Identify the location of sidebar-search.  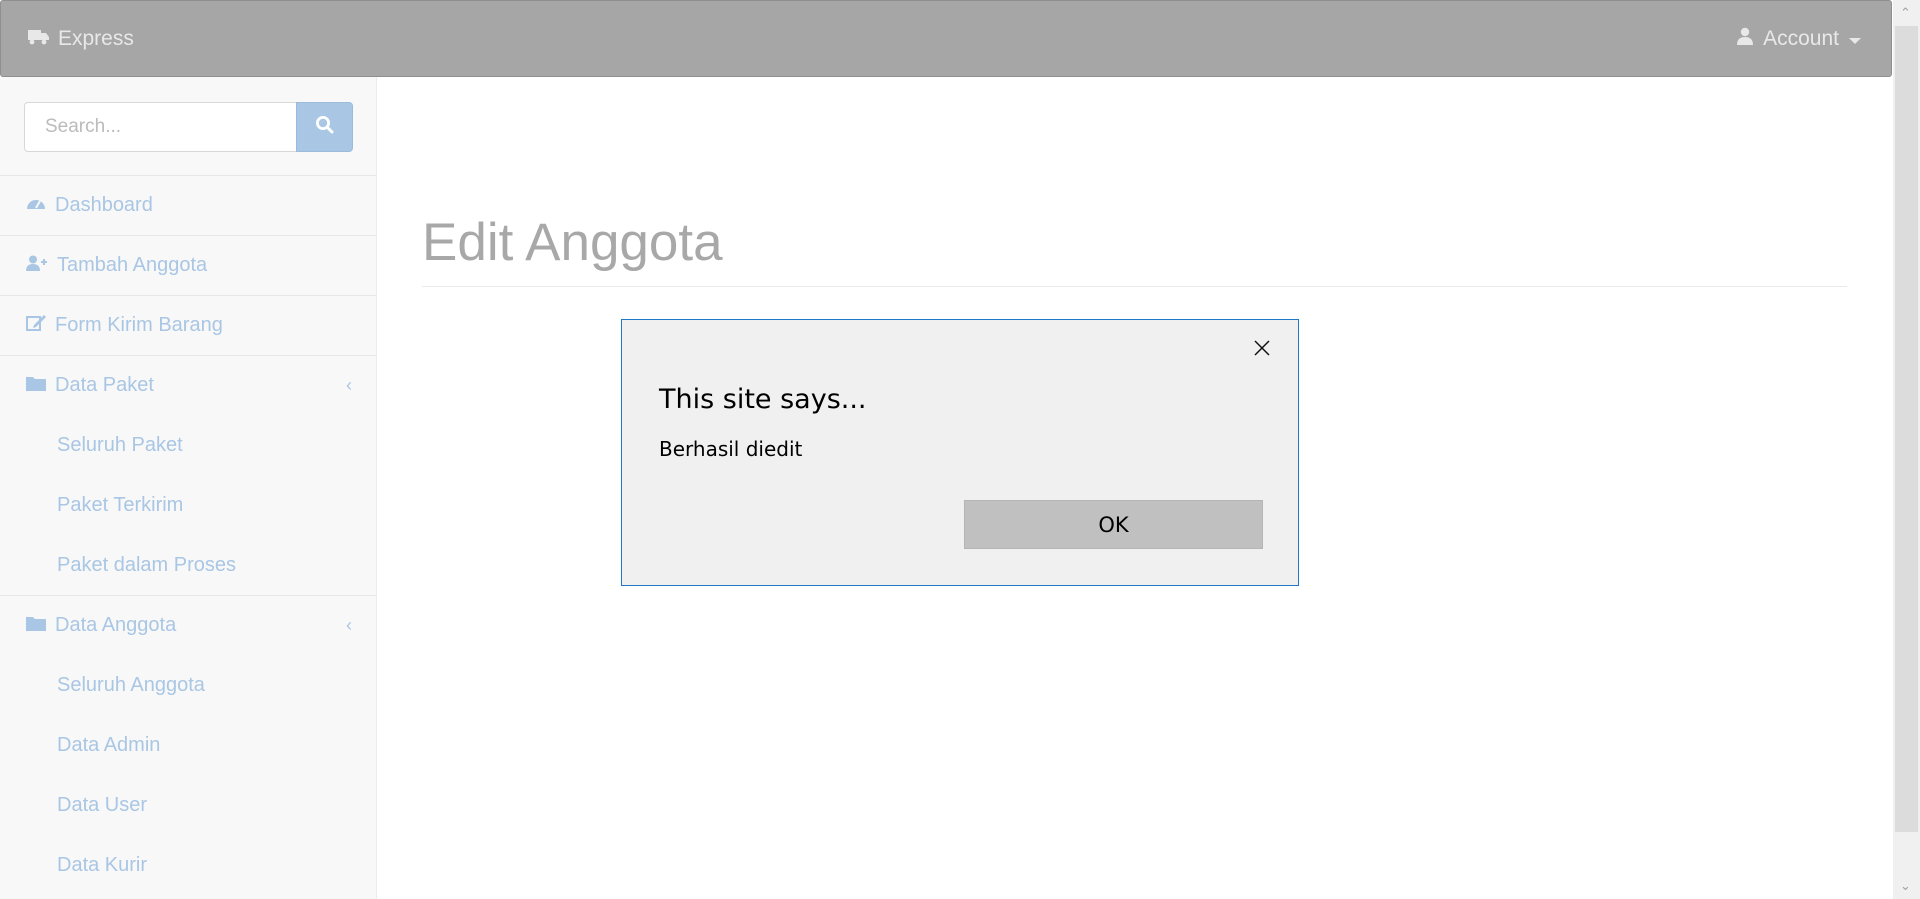
(188, 127).